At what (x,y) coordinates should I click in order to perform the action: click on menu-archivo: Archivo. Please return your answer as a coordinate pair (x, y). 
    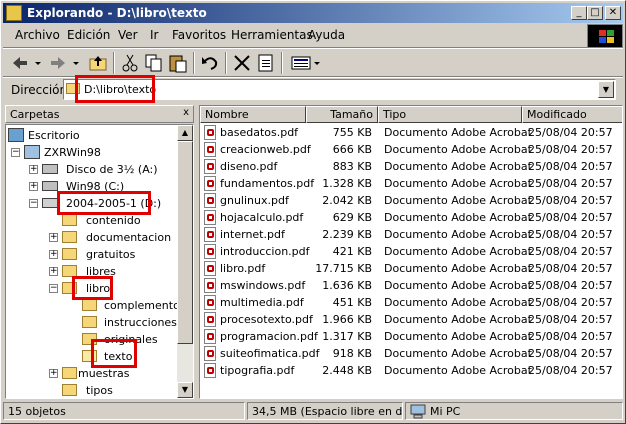
    Looking at the image, I should click on (37, 35).